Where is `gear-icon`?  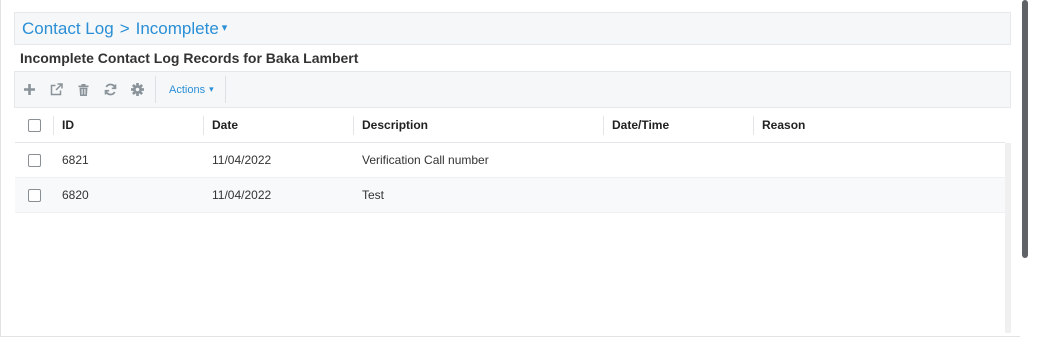
gear-icon is located at coordinates (137, 90).